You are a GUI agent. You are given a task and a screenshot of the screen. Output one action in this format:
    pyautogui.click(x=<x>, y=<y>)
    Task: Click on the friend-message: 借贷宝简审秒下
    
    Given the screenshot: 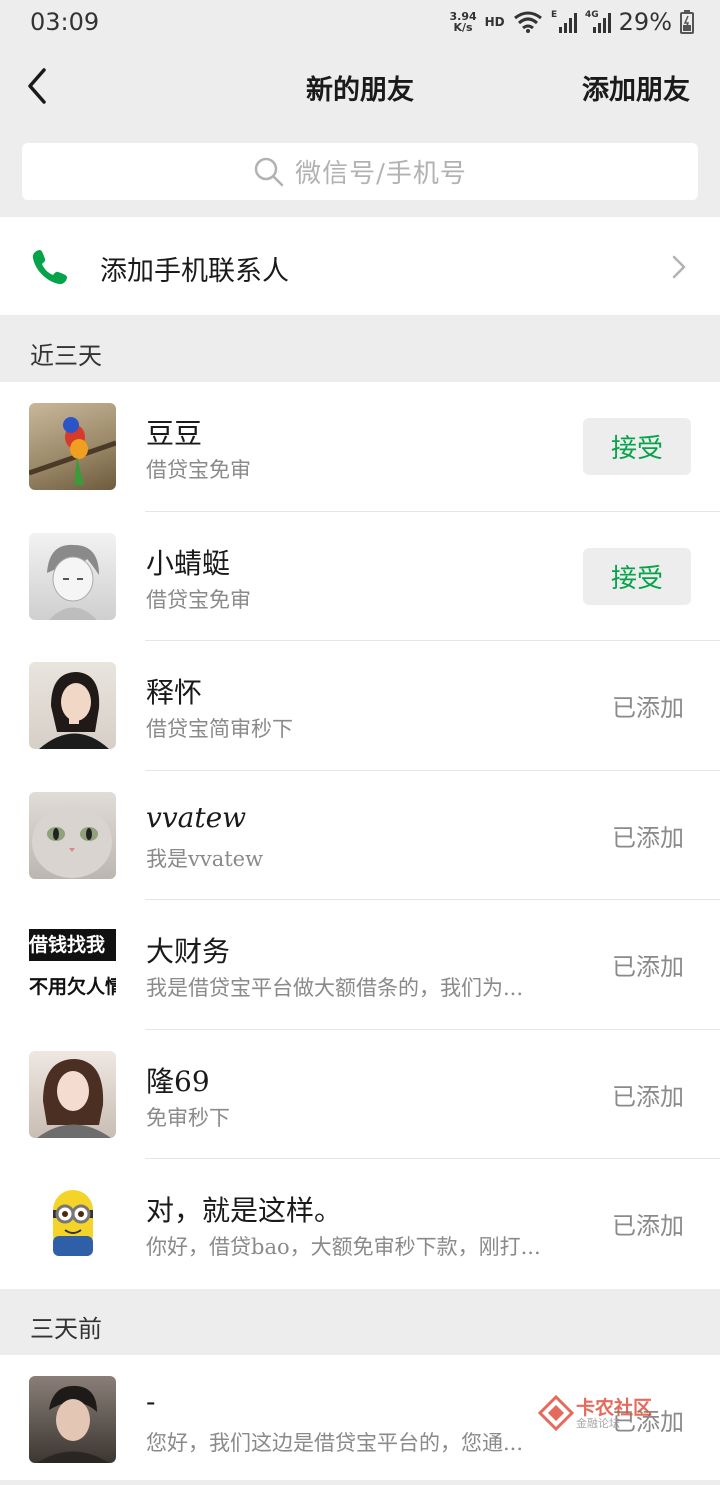 What is the action you would take?
    pyautogui.click(x=219, y=729)
    